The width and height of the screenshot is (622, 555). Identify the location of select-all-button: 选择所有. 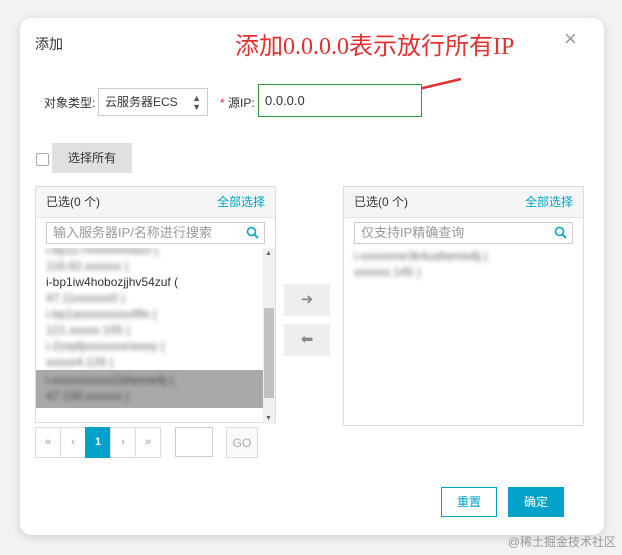
(92, 158).